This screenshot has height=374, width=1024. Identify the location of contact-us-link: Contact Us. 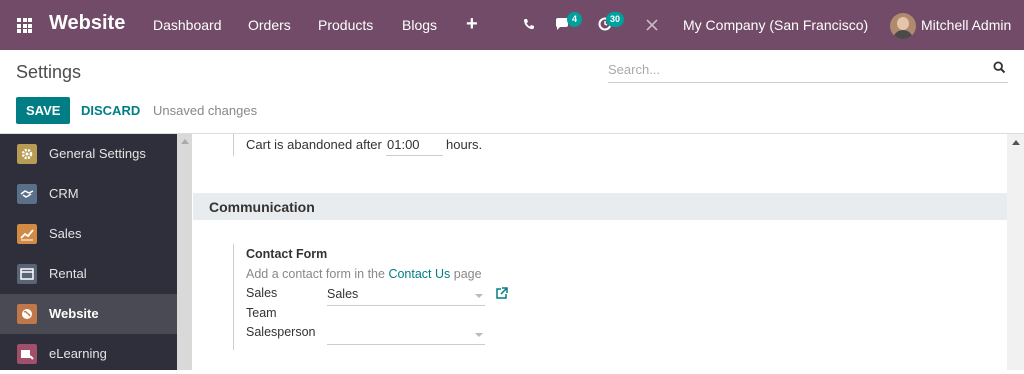
(419, 274).